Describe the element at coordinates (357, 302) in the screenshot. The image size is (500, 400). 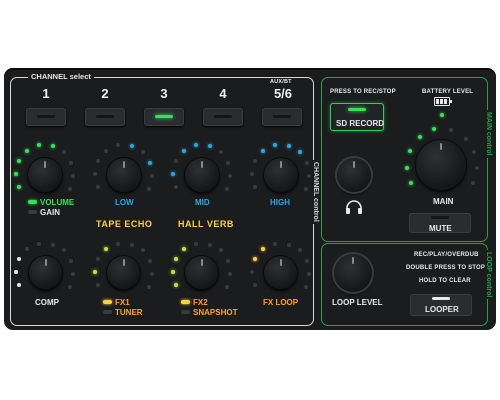
I see `loop-level-label: LOOP LEVEL` at that location.